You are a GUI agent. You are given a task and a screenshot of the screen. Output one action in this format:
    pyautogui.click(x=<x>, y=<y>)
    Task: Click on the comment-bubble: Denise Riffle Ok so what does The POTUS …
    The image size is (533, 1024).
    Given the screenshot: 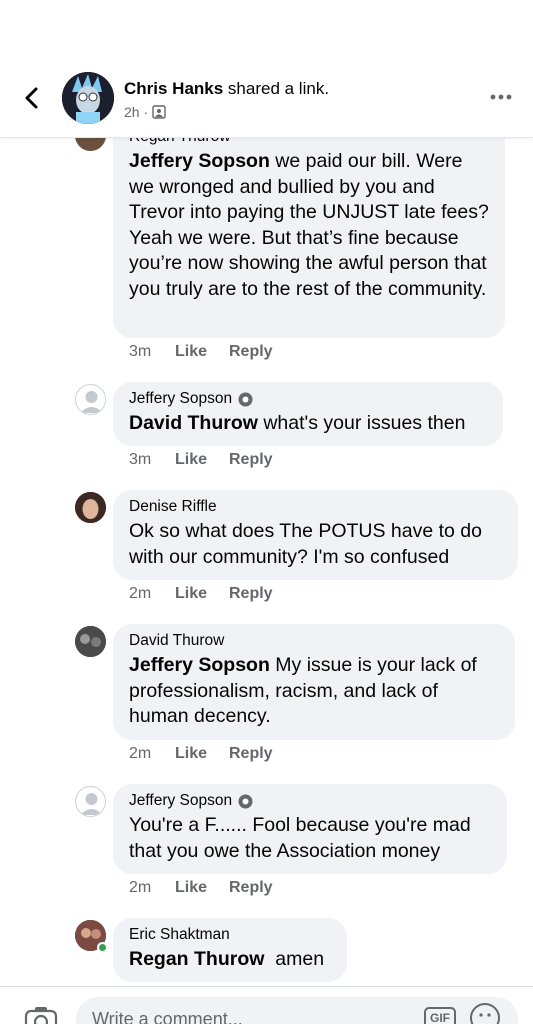 What is the action you would take?
    pyautogui.click(x=315, y=535)
    